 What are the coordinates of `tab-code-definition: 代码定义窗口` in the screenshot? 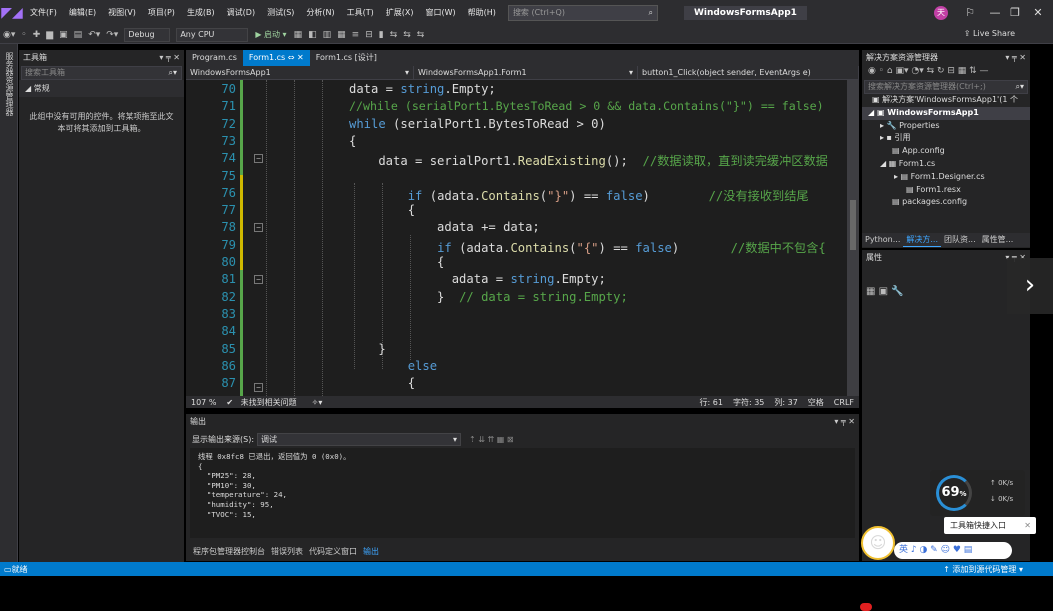 It's located at (333, 551).